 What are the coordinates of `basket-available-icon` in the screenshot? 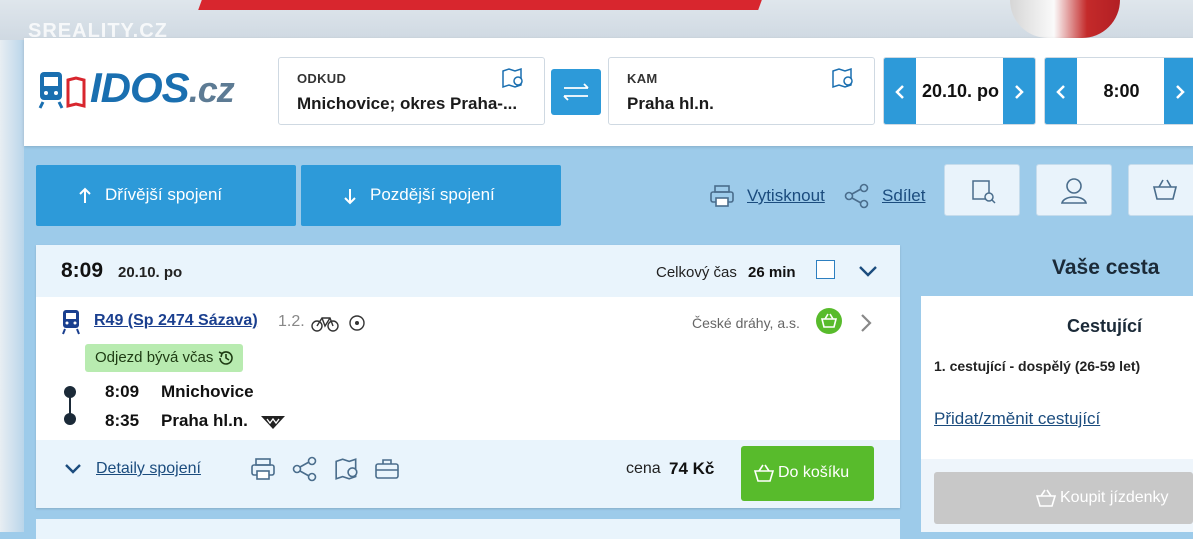 It's located at (829, 321).